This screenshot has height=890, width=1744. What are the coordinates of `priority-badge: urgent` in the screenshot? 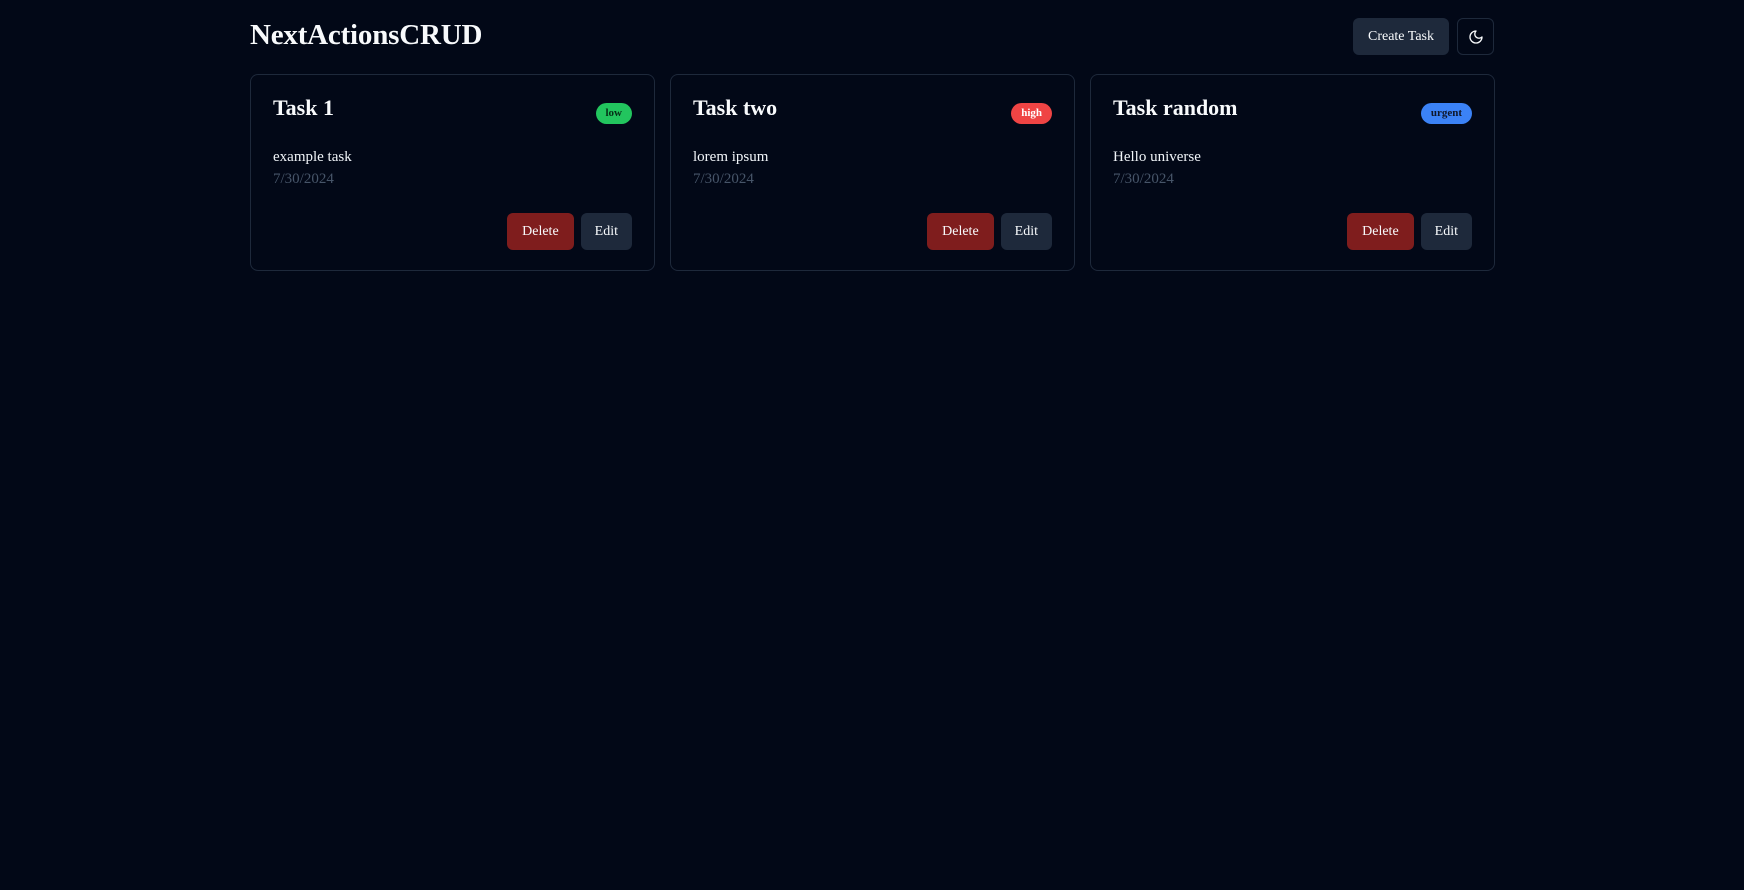 It's located at (1446, 113).